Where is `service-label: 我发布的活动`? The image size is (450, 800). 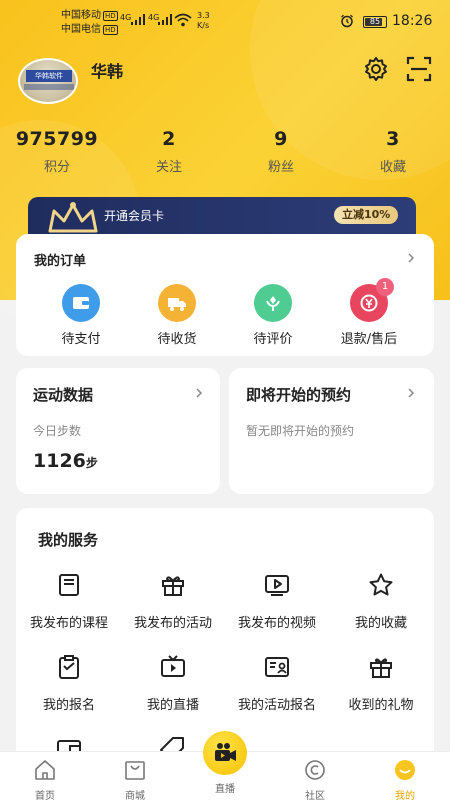
service-label: 我发布的活动 is located at coordinates (172, 623).